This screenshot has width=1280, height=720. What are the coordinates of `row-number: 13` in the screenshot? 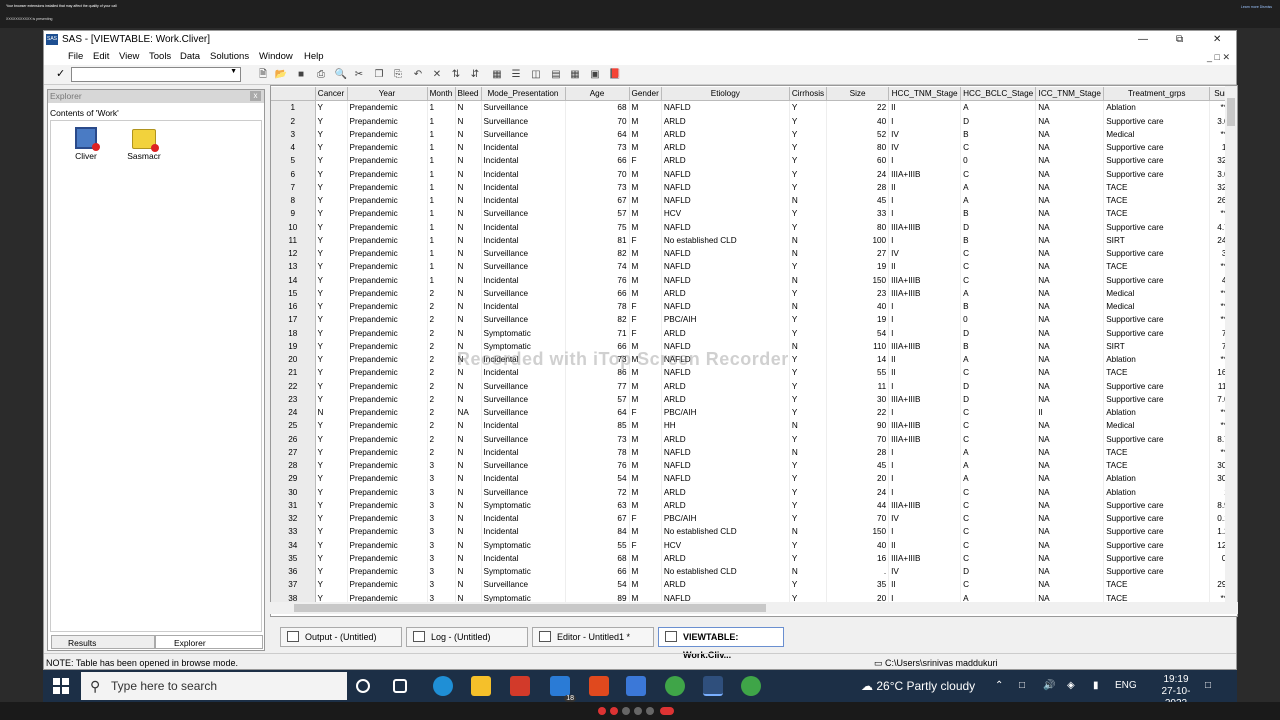 It's located at (293, 267).